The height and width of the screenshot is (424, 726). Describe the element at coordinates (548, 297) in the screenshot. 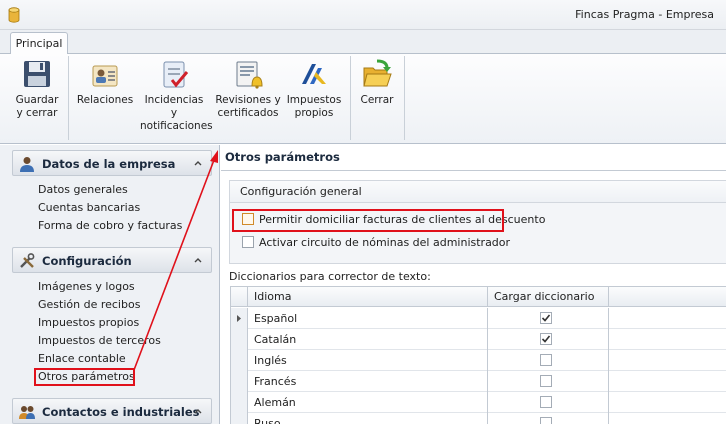

I see `column-header-cargar: Cargar diccionario` at that location.